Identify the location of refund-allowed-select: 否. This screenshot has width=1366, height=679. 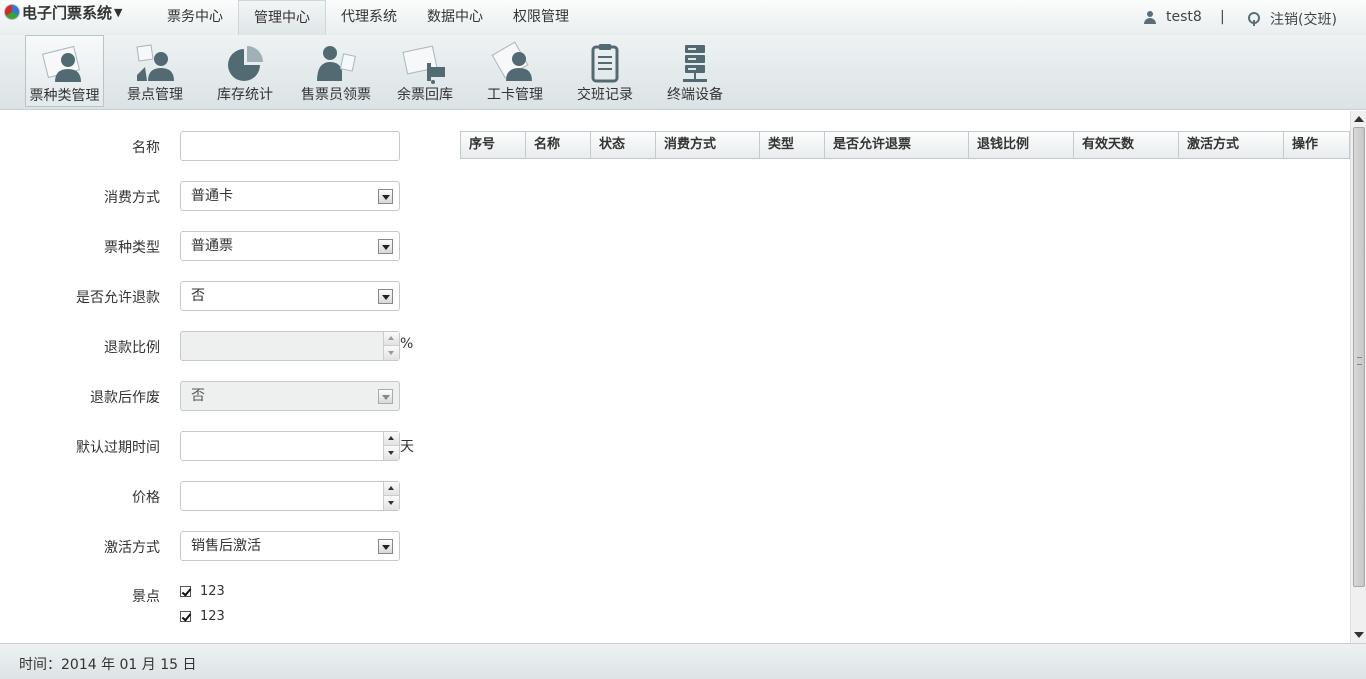
(290, 296).